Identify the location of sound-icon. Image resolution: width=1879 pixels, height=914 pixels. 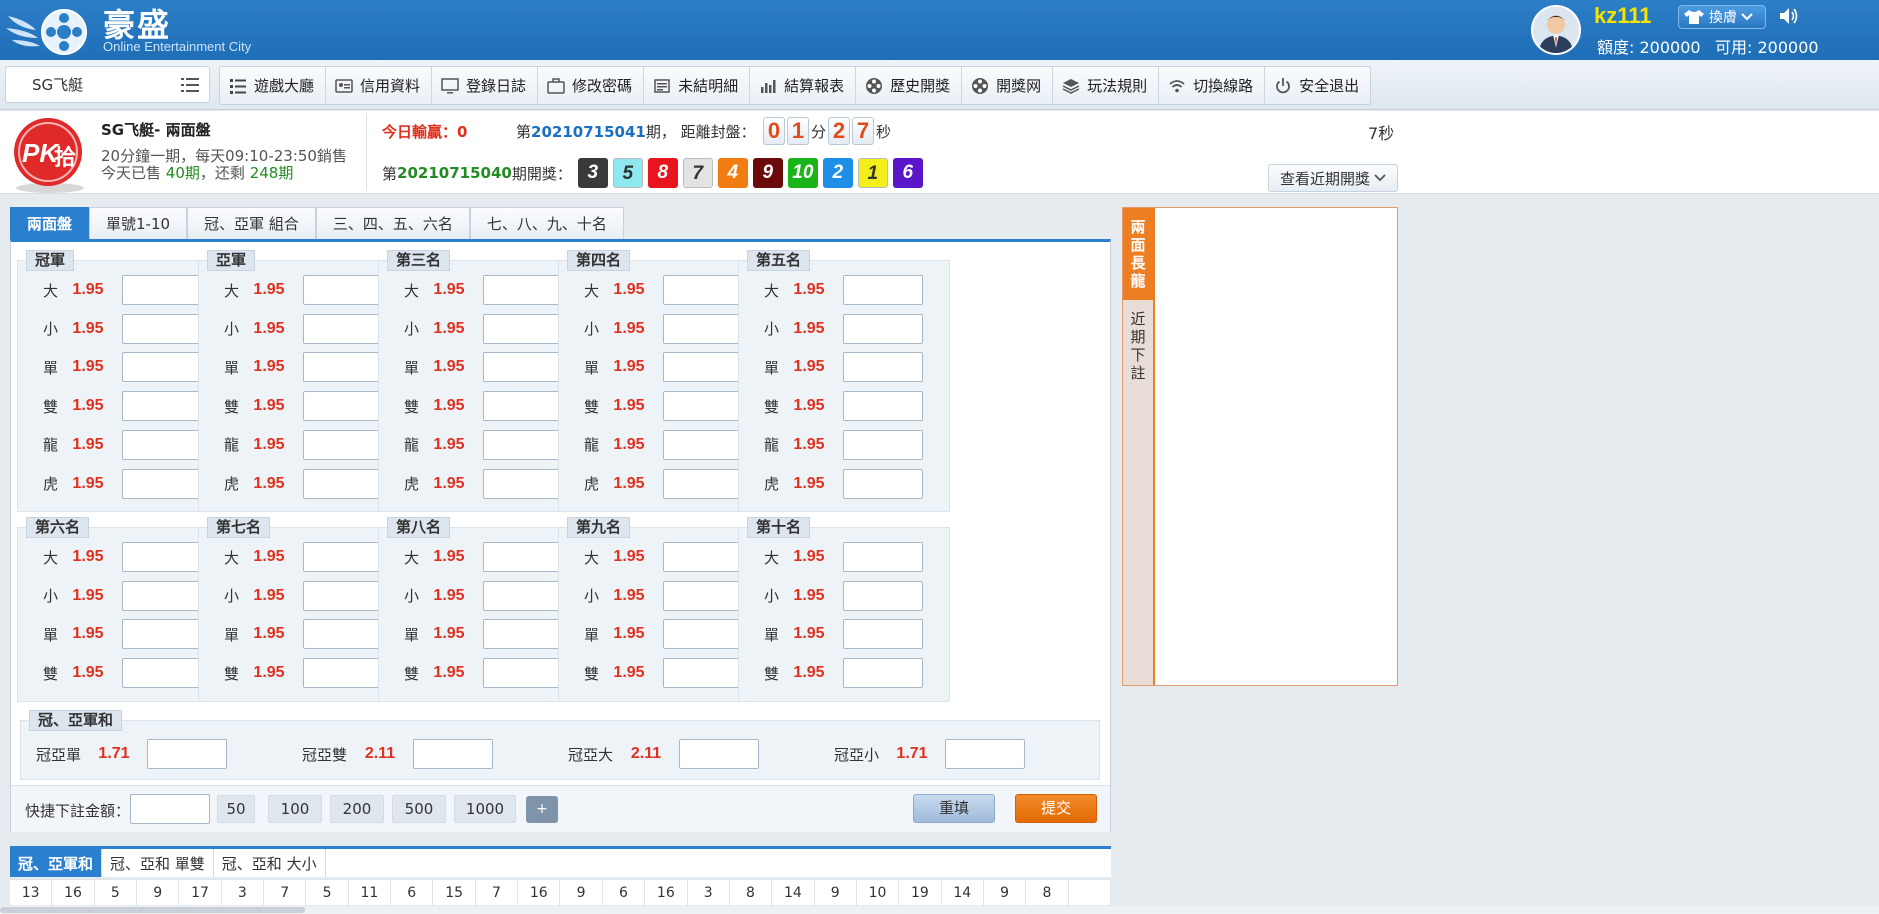
(1789, 16).